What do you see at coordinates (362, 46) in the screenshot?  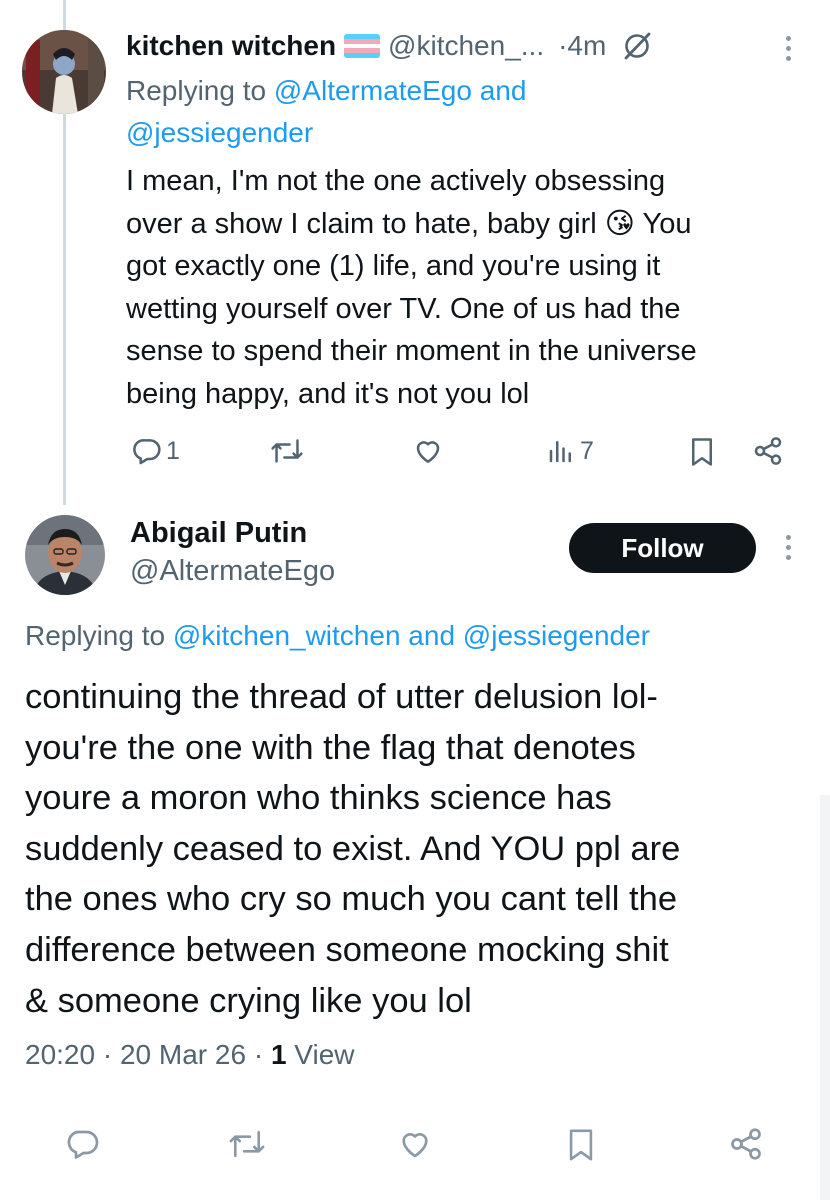 I see `trans-flag-icon` at bounding box center [362, 46].